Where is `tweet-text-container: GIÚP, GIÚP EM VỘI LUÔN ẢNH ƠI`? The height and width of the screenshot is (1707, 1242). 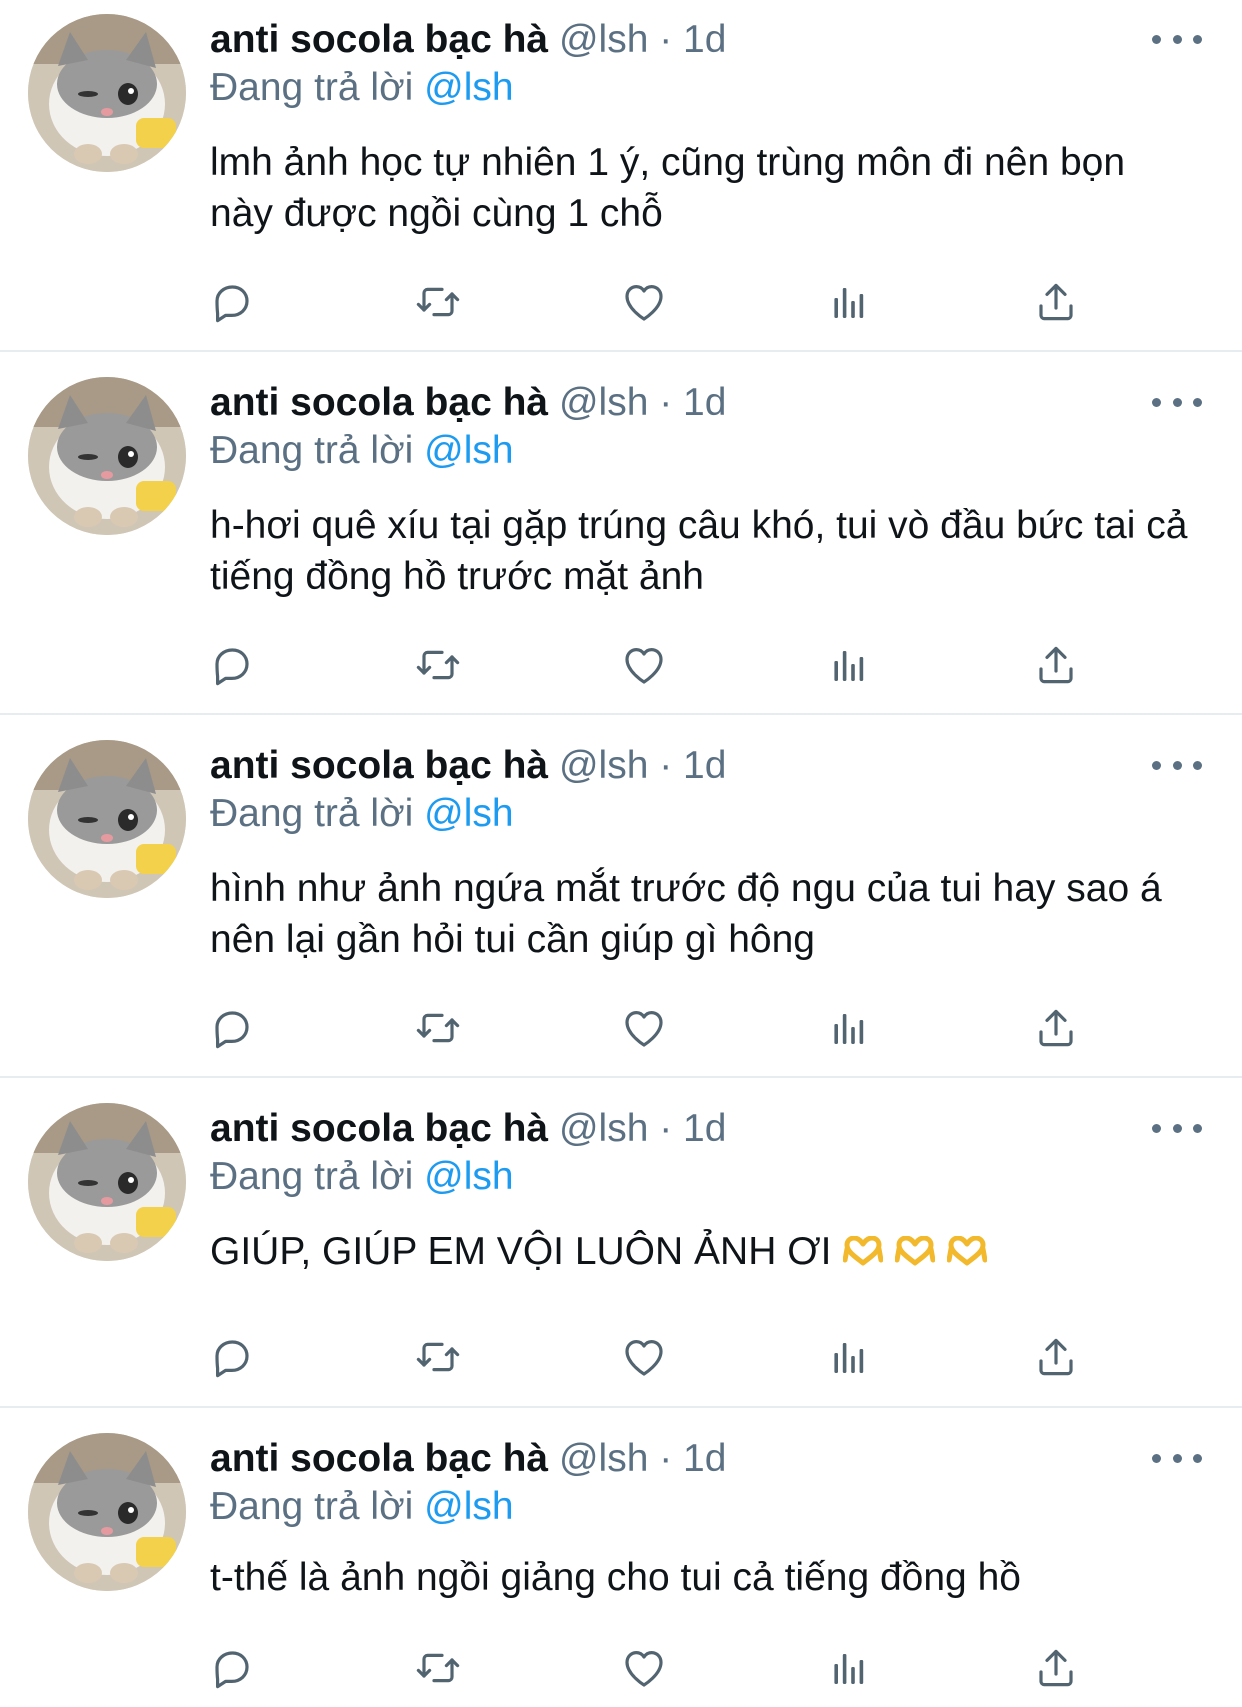
tweet-text-container: GIÚP, GIÚP EM VỘI LUÔN ẢNH ƠI is located at coordinates (700, 1251).